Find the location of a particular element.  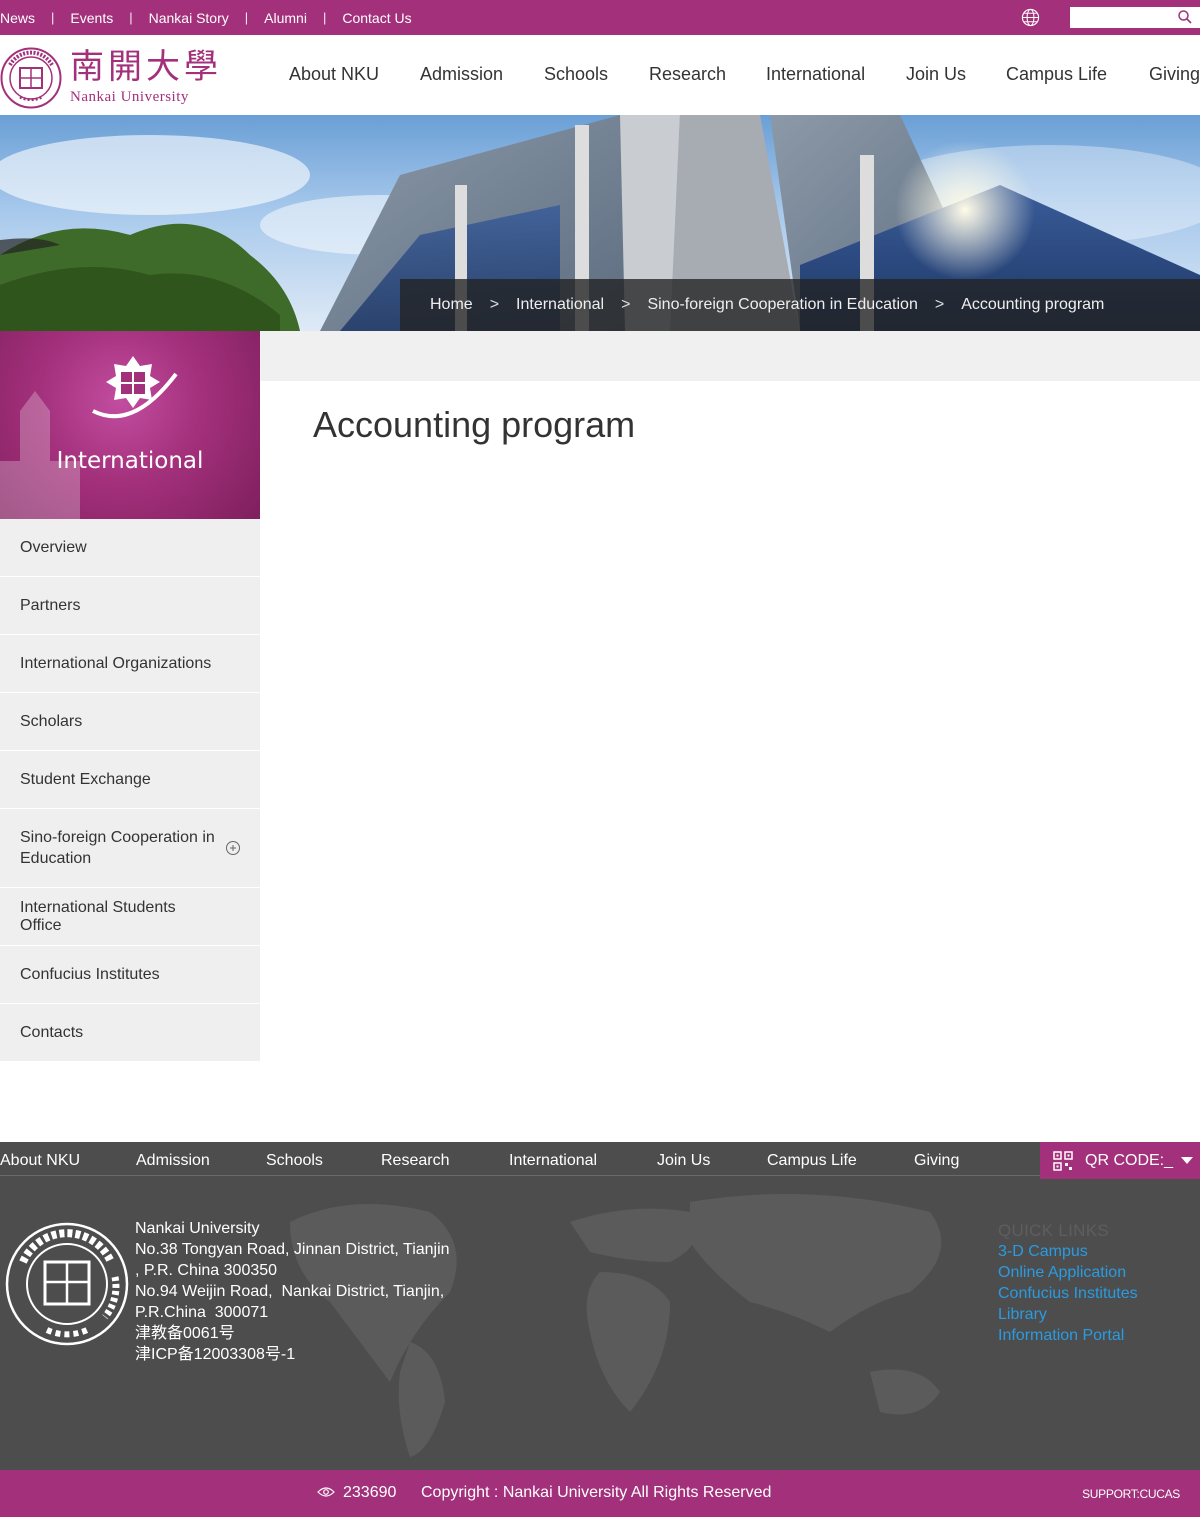

university-seal-logo is located at coordinates (67, 1284).